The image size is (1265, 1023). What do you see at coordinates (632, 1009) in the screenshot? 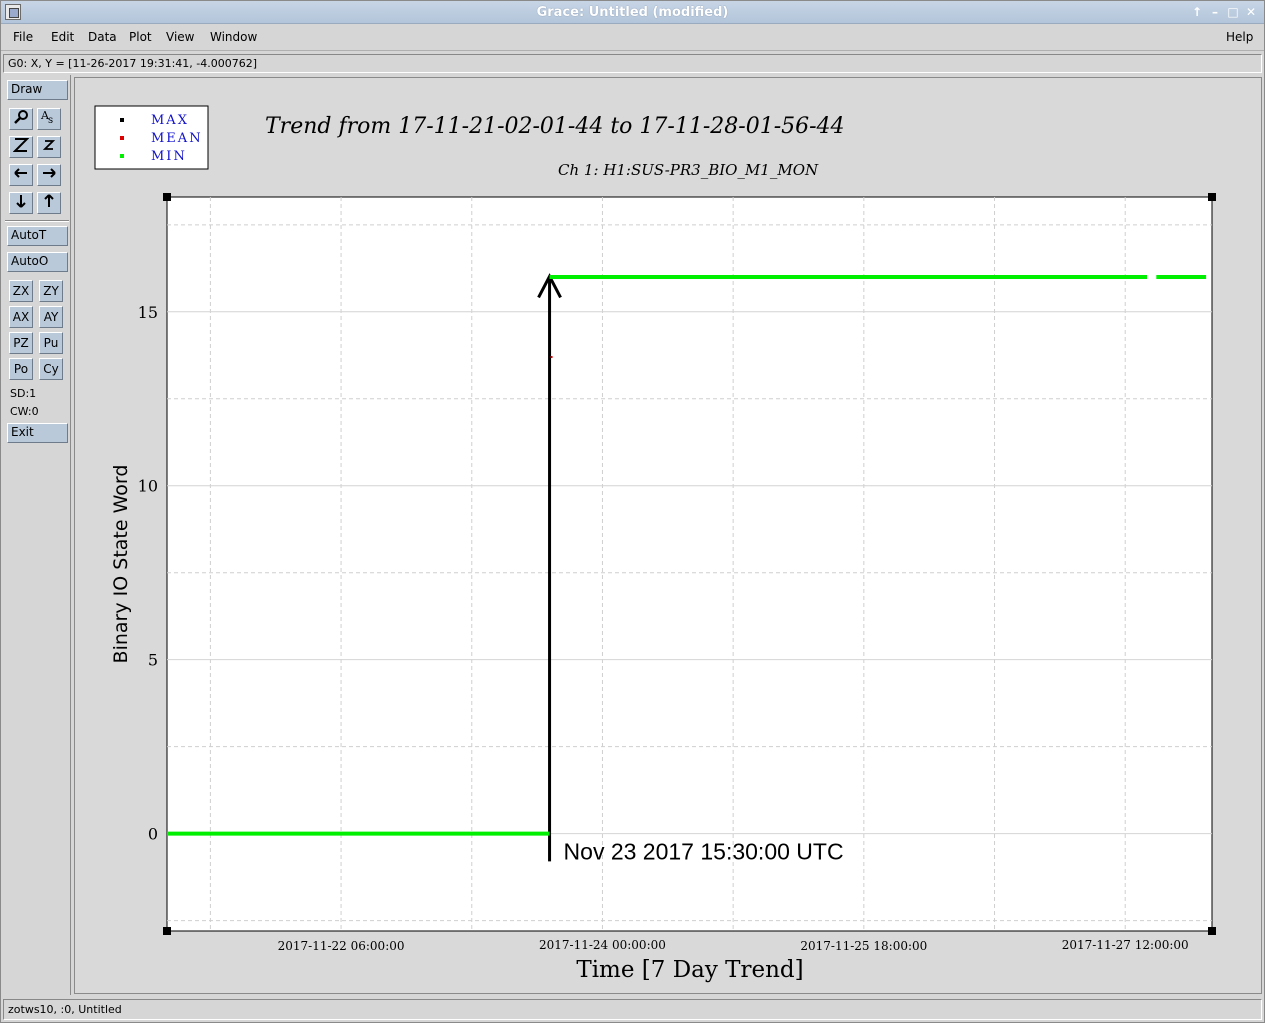
I see `status-bar: zotws10, :0, Untitled` at bounding box center [632, 1009].